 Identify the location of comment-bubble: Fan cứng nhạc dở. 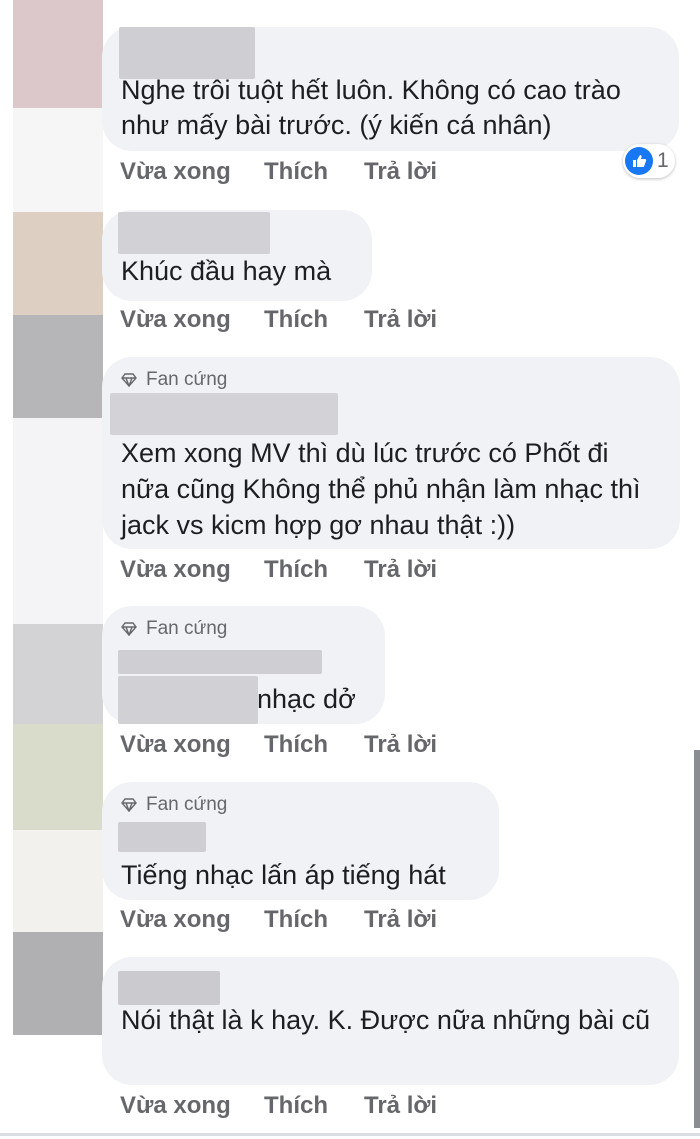
(243, 665).